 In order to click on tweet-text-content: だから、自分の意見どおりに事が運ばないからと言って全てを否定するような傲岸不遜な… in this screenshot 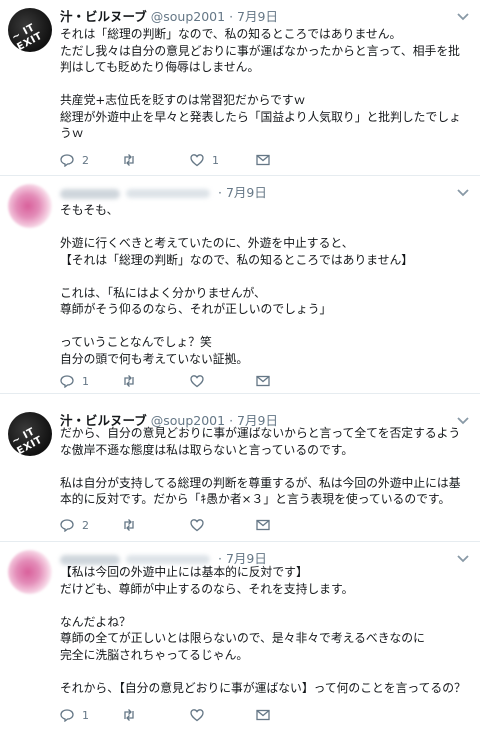, I will do `click(260, 466)`.